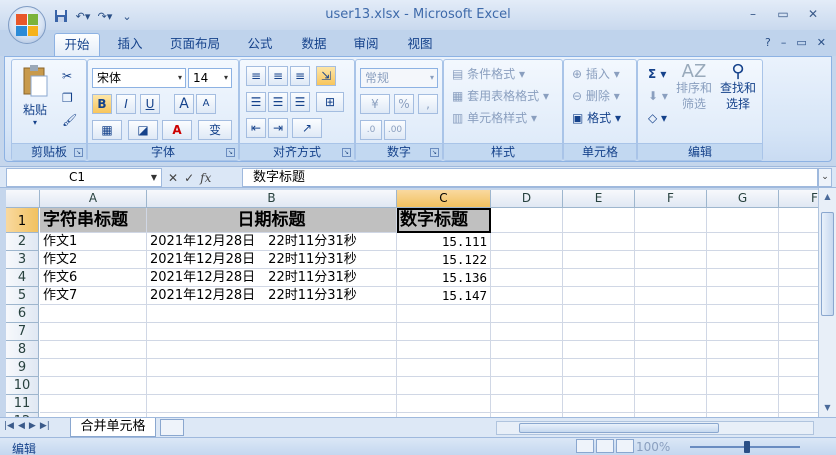 The height and width of the screenshot is (455, 836). Describe the element at coordinates (444, 220) in the screenshot. I see `cell-c1: 数字标题` at that location.